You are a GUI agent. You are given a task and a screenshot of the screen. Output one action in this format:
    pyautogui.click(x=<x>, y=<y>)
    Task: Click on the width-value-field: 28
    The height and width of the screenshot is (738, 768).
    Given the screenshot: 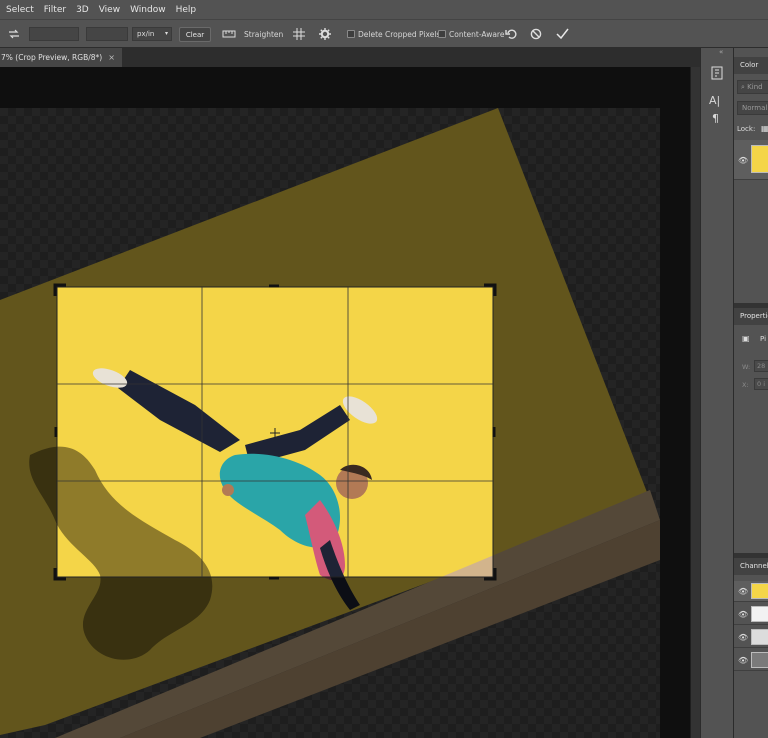 What is the action you would take?
    pyautogui.click(x=761, y=366)
    